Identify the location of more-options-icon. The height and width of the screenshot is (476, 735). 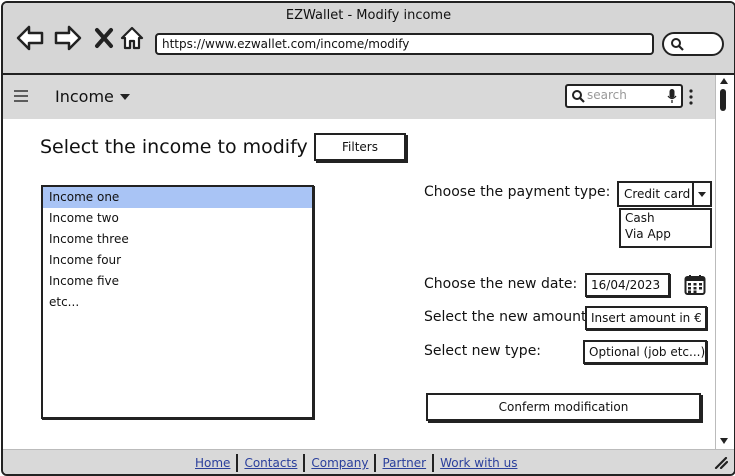
(691, 97).